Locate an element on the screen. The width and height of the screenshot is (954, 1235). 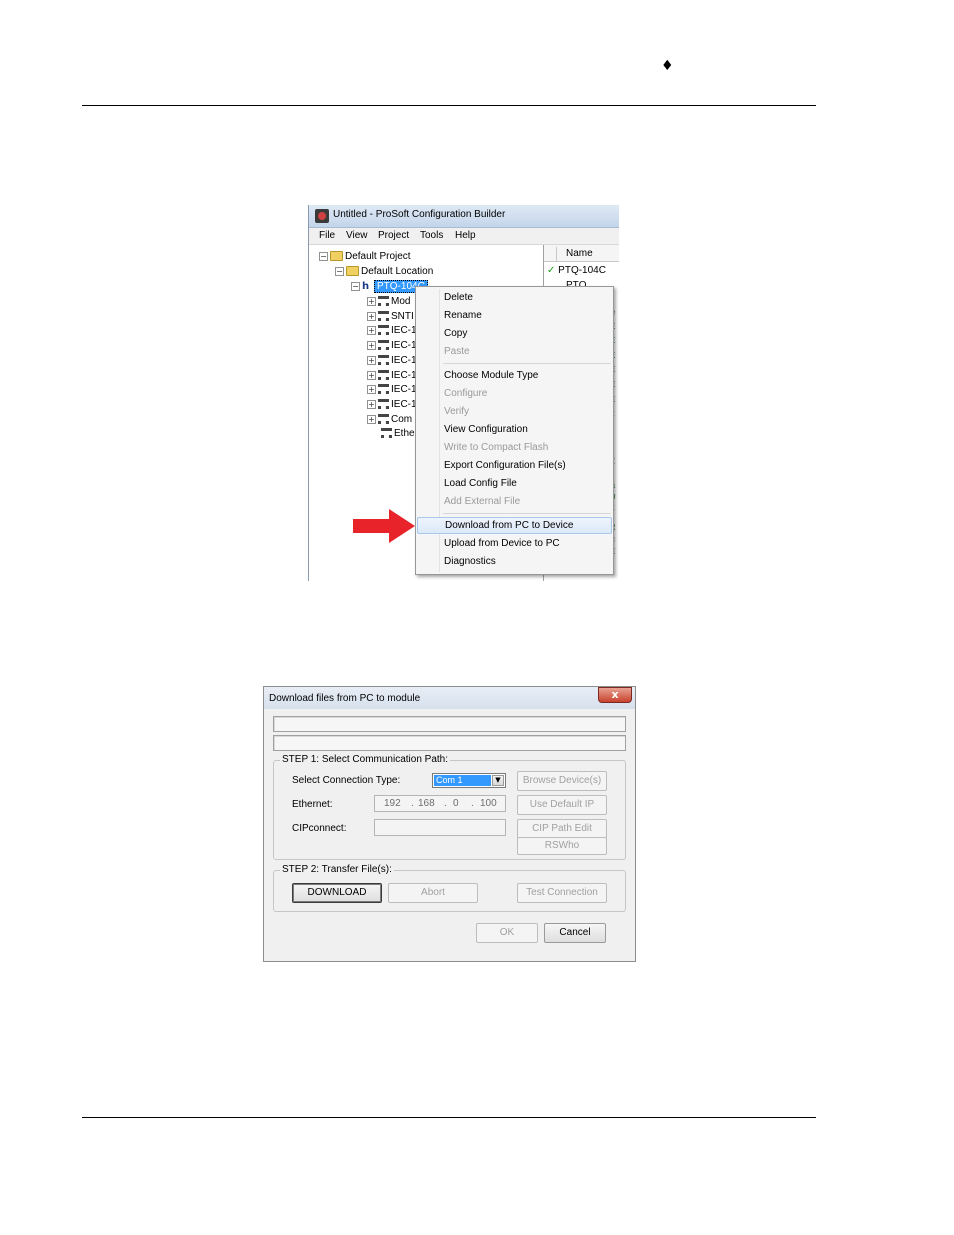
cancel-button: Cancel is located at coordinates (575, 933).